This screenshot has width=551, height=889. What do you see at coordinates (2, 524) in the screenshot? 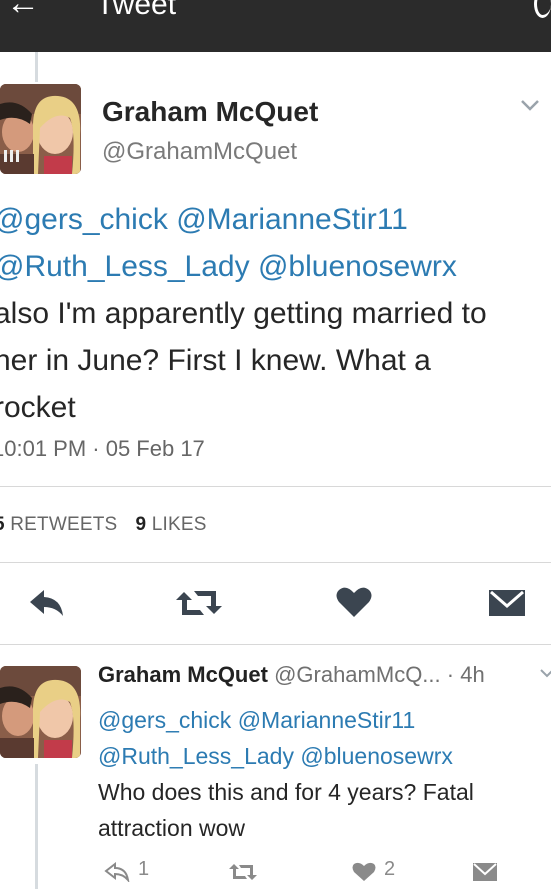
I see `retweet-count: 5` at bounding box center [2, 524].